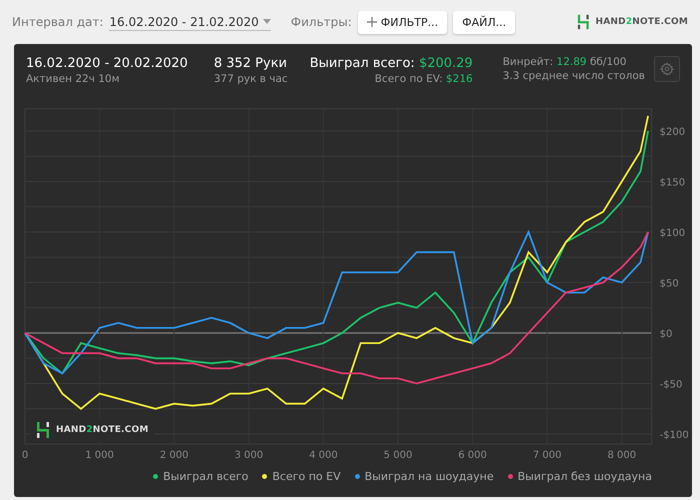 The height and width of the screenshot is (500, 700). Describe the element at coordinates (564, 62) in the screenshot. I see `winrate-text: Винрейт: 12.89 бб/100` at that location.